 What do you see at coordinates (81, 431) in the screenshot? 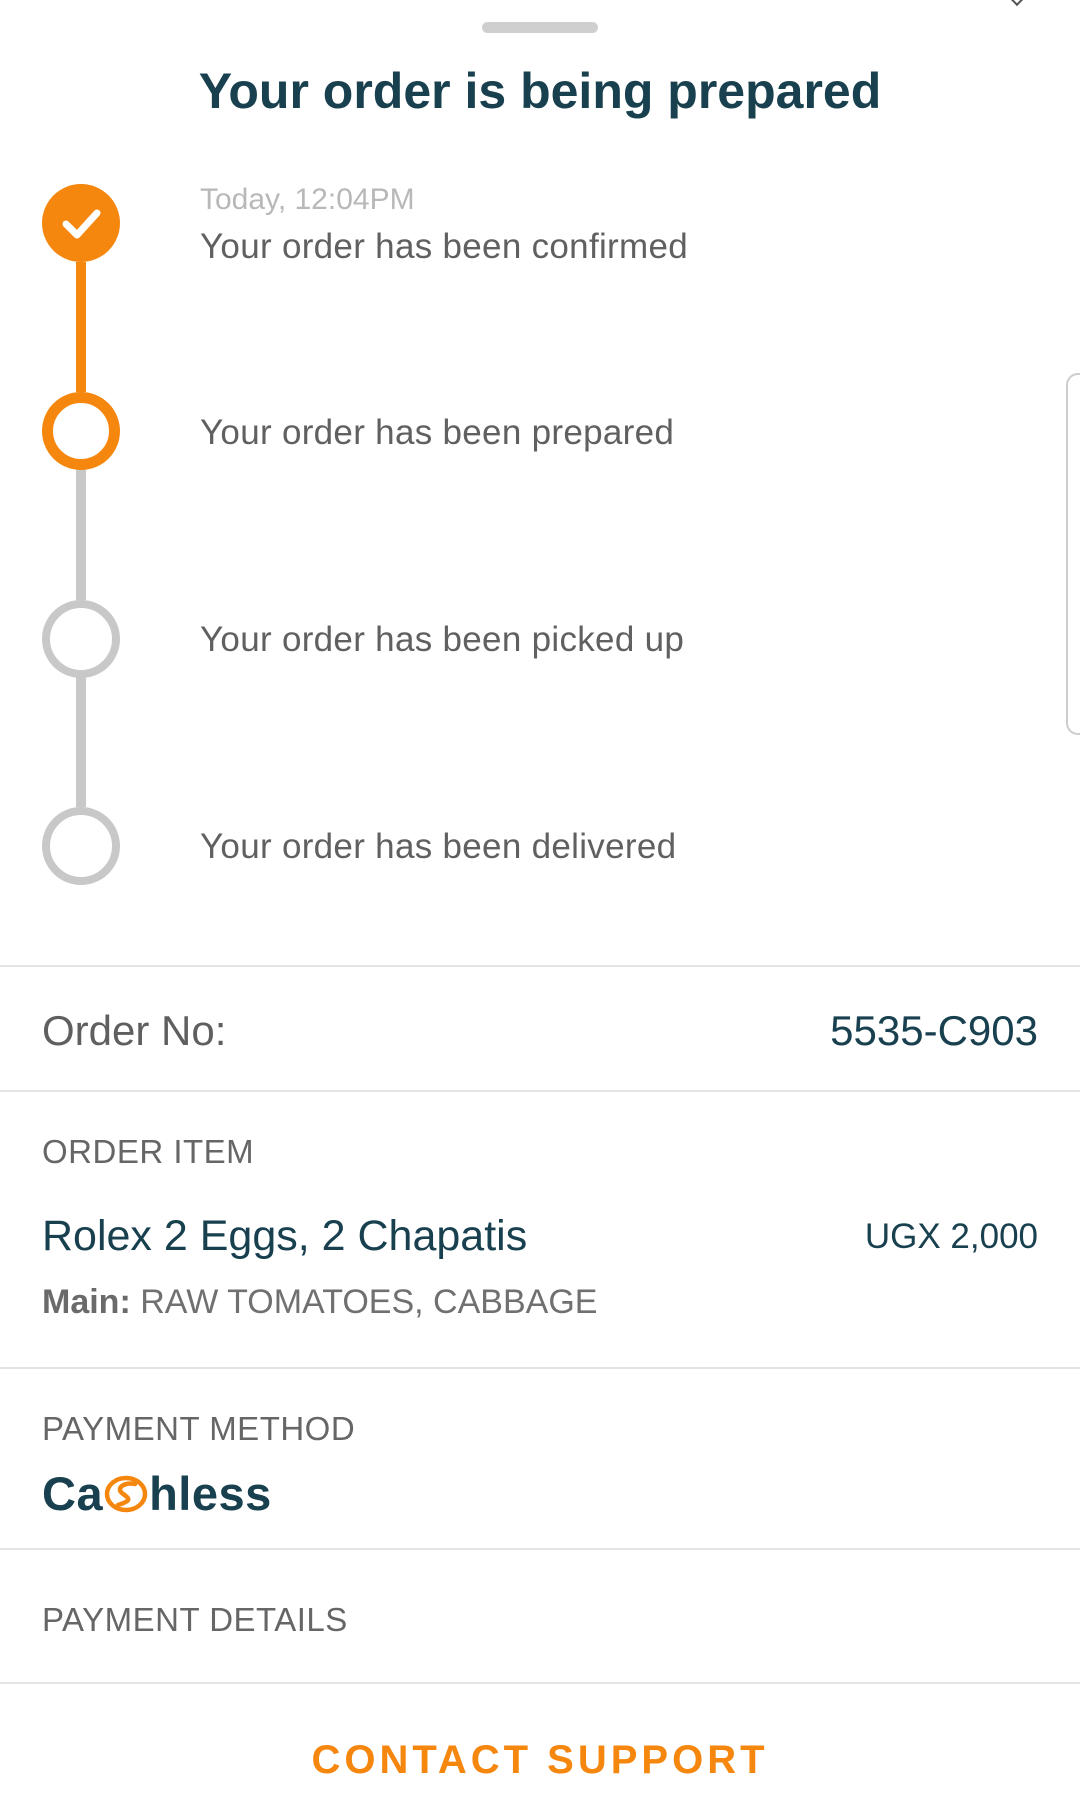
I see `step-prepared-indicator` at bounding box center [81, 431].